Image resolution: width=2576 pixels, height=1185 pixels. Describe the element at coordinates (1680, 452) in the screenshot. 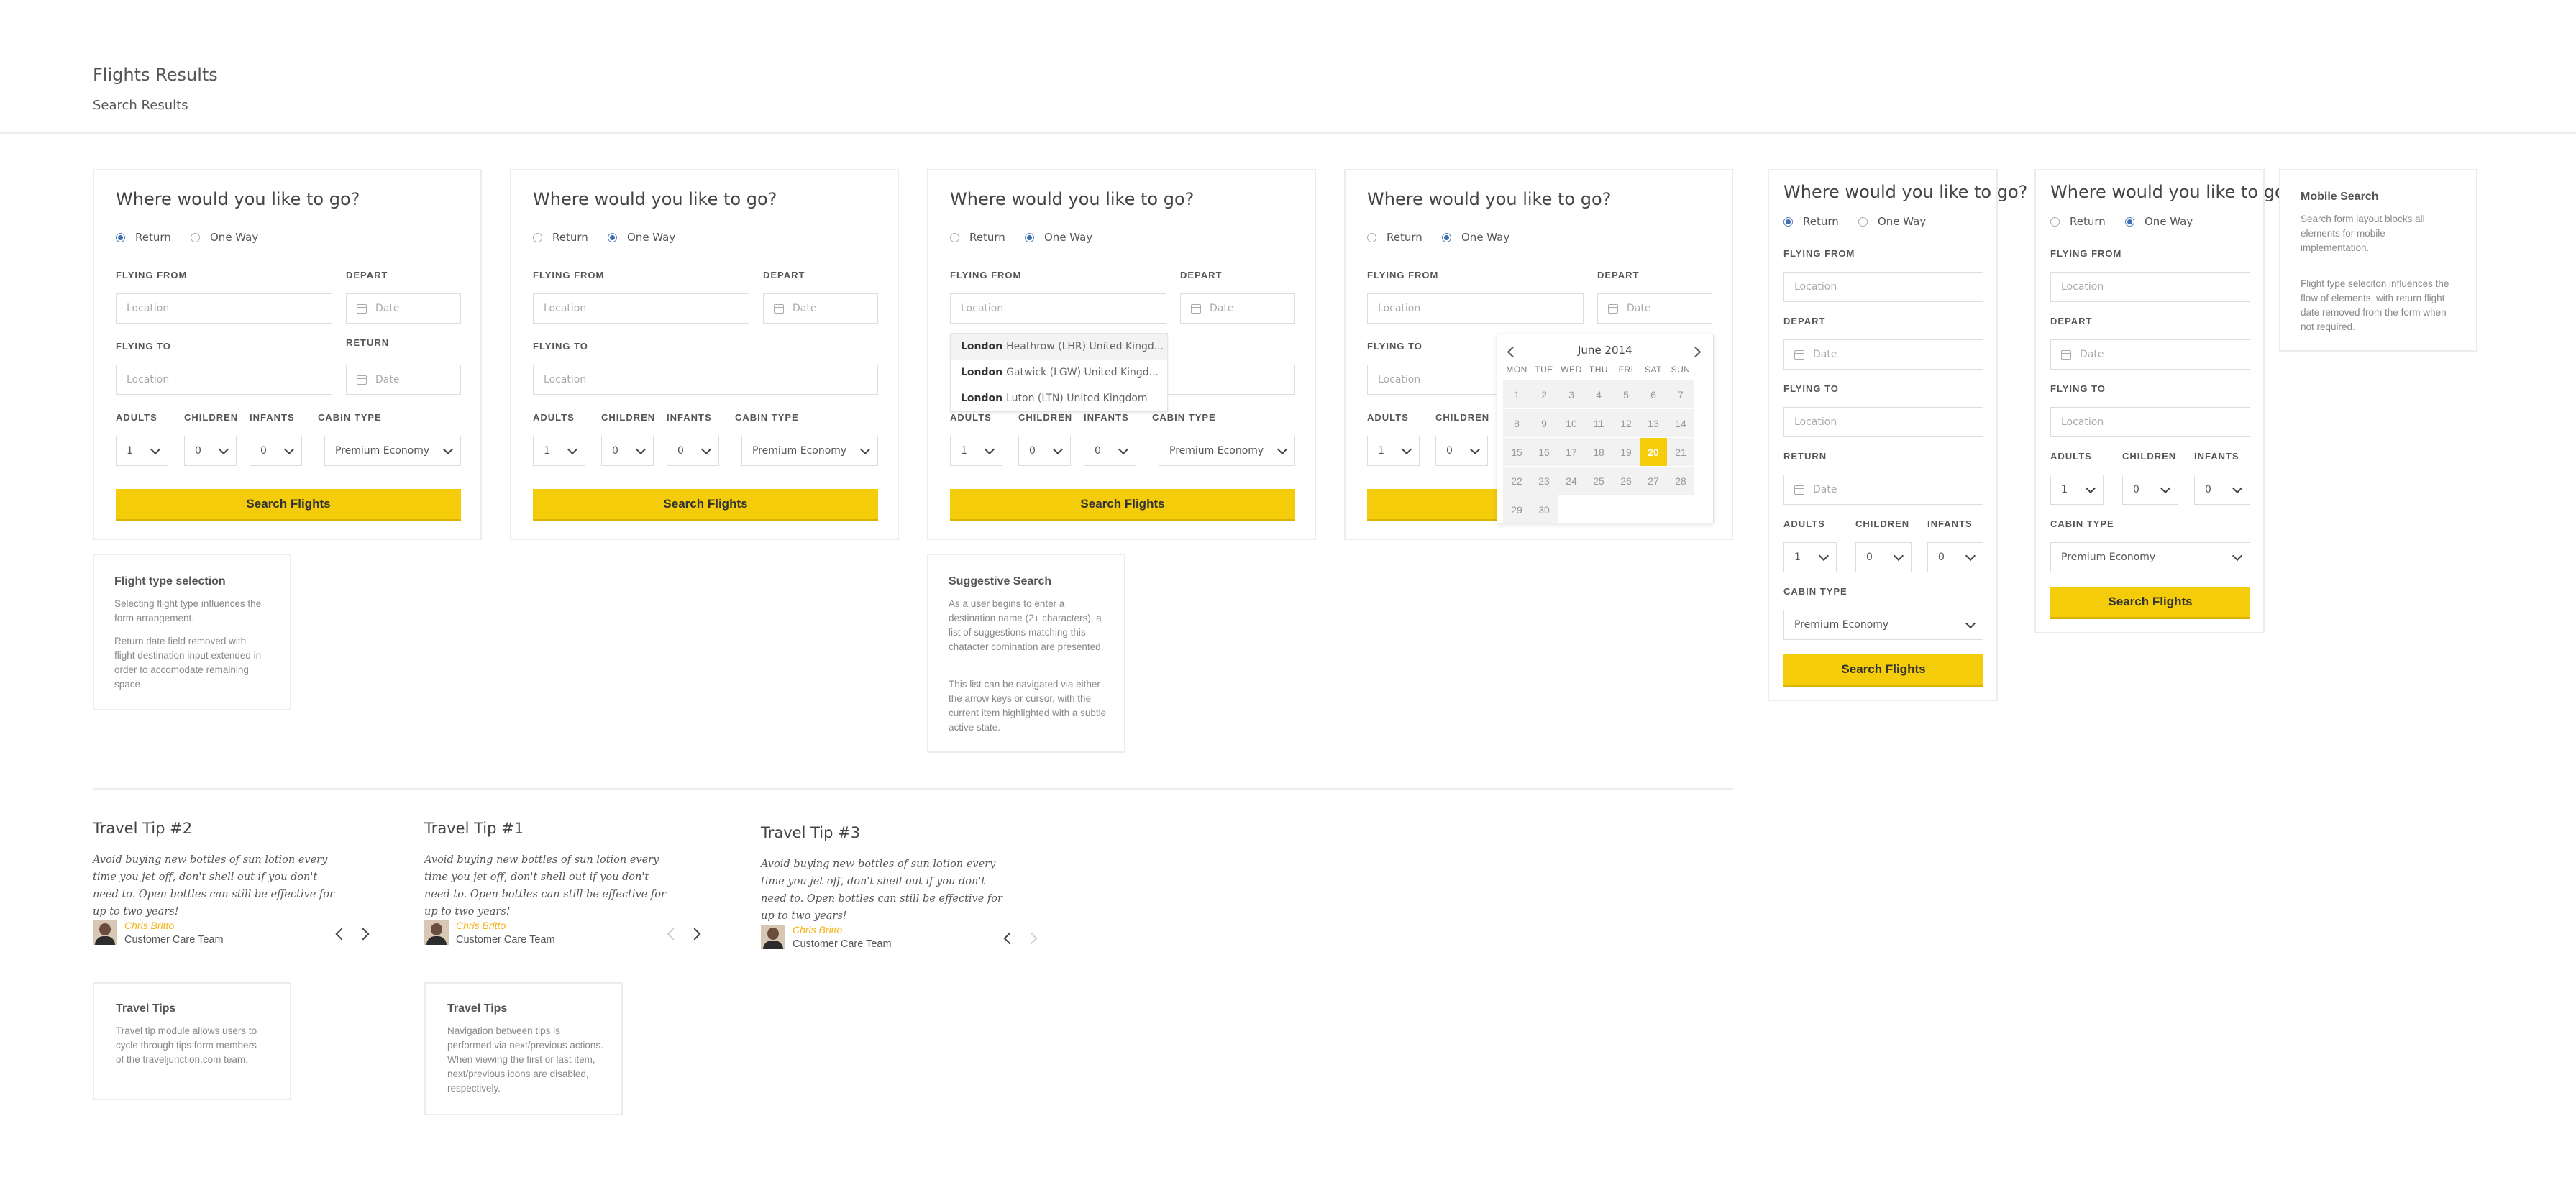

I see `calendar-day: 21` at that location.